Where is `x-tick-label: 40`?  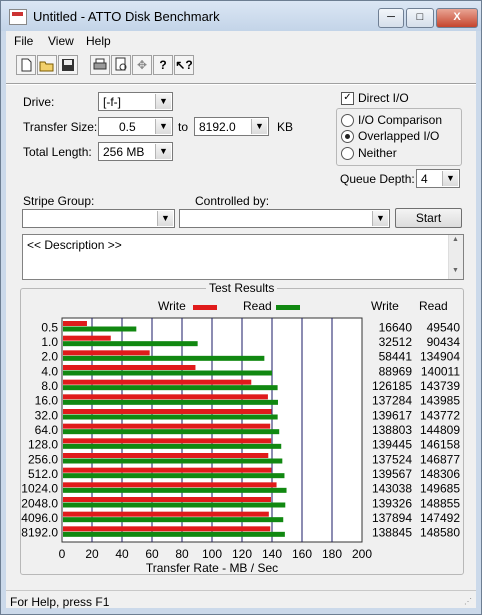 x-tick-label: 40 is located at coordinates (122, 554).